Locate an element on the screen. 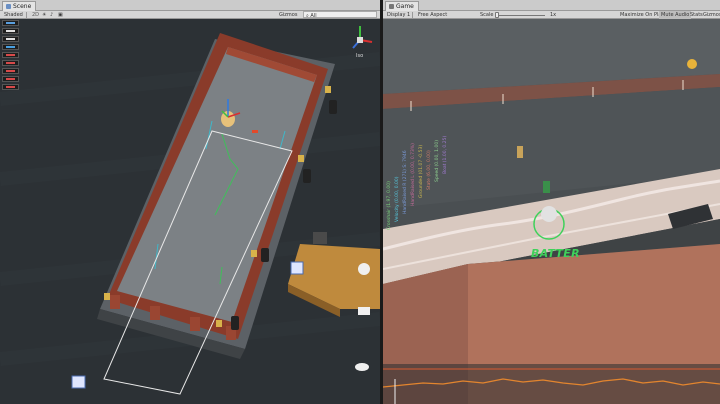  move-icon is located at coordinates (10, 31).